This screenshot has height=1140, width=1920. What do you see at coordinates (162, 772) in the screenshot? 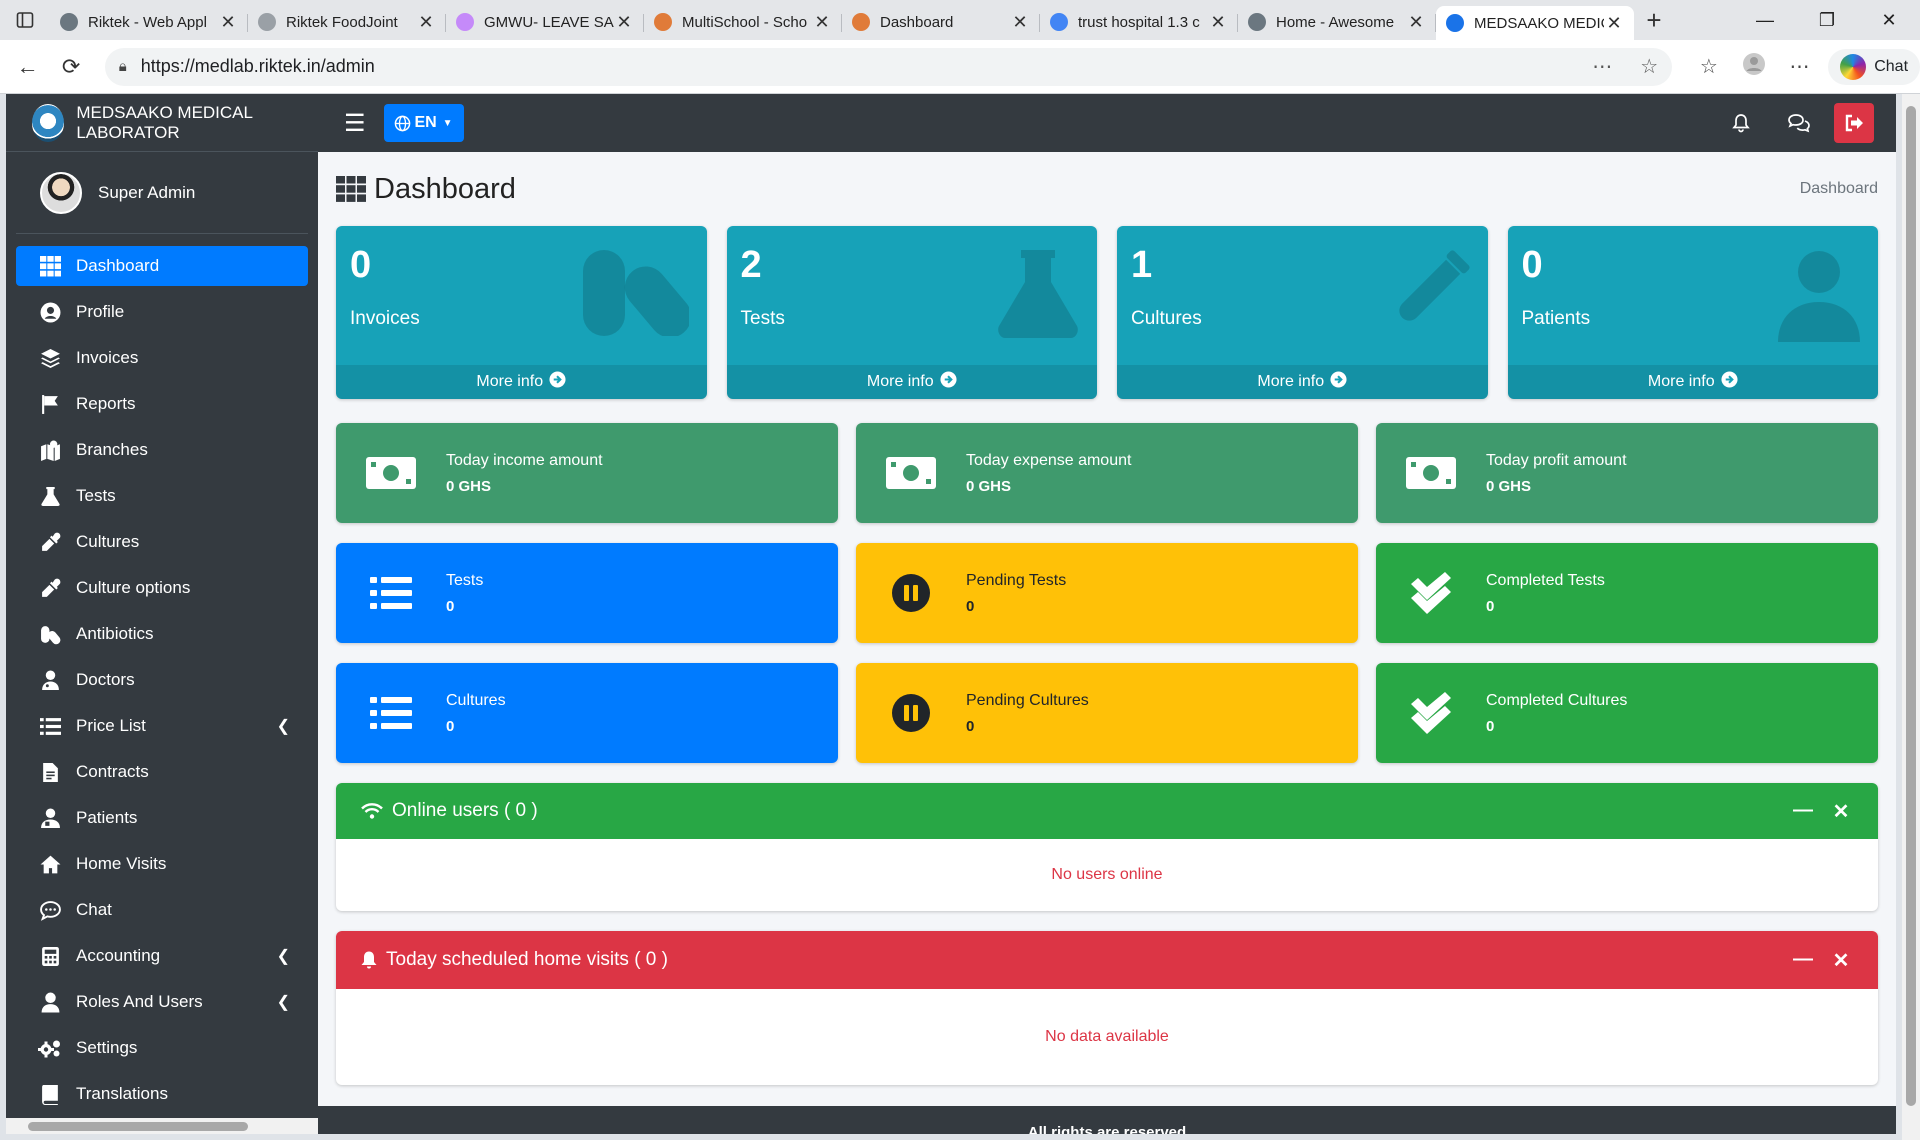
I see `sidebar-item-contracts: Contracts` at bounding box center [162, 772].